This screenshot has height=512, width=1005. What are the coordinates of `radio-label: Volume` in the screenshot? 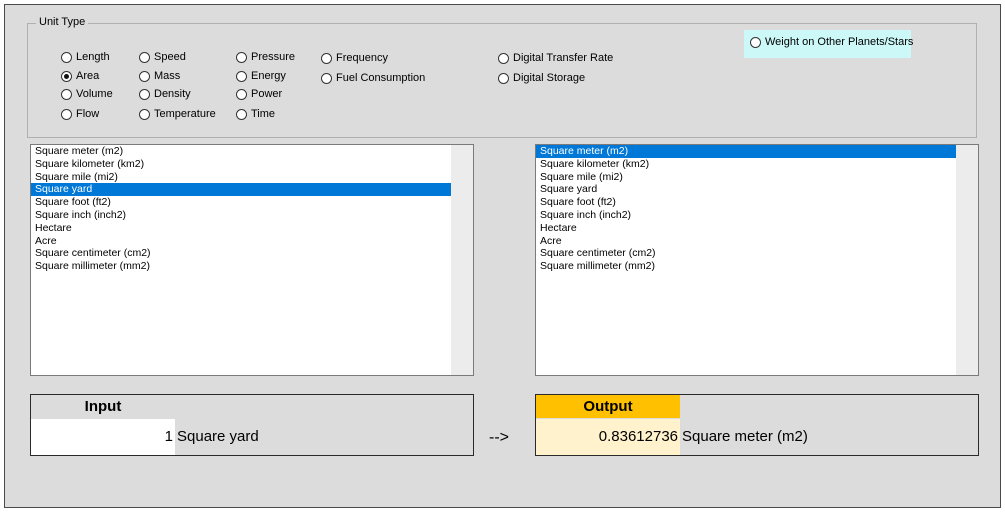 It's located at (94, 94).